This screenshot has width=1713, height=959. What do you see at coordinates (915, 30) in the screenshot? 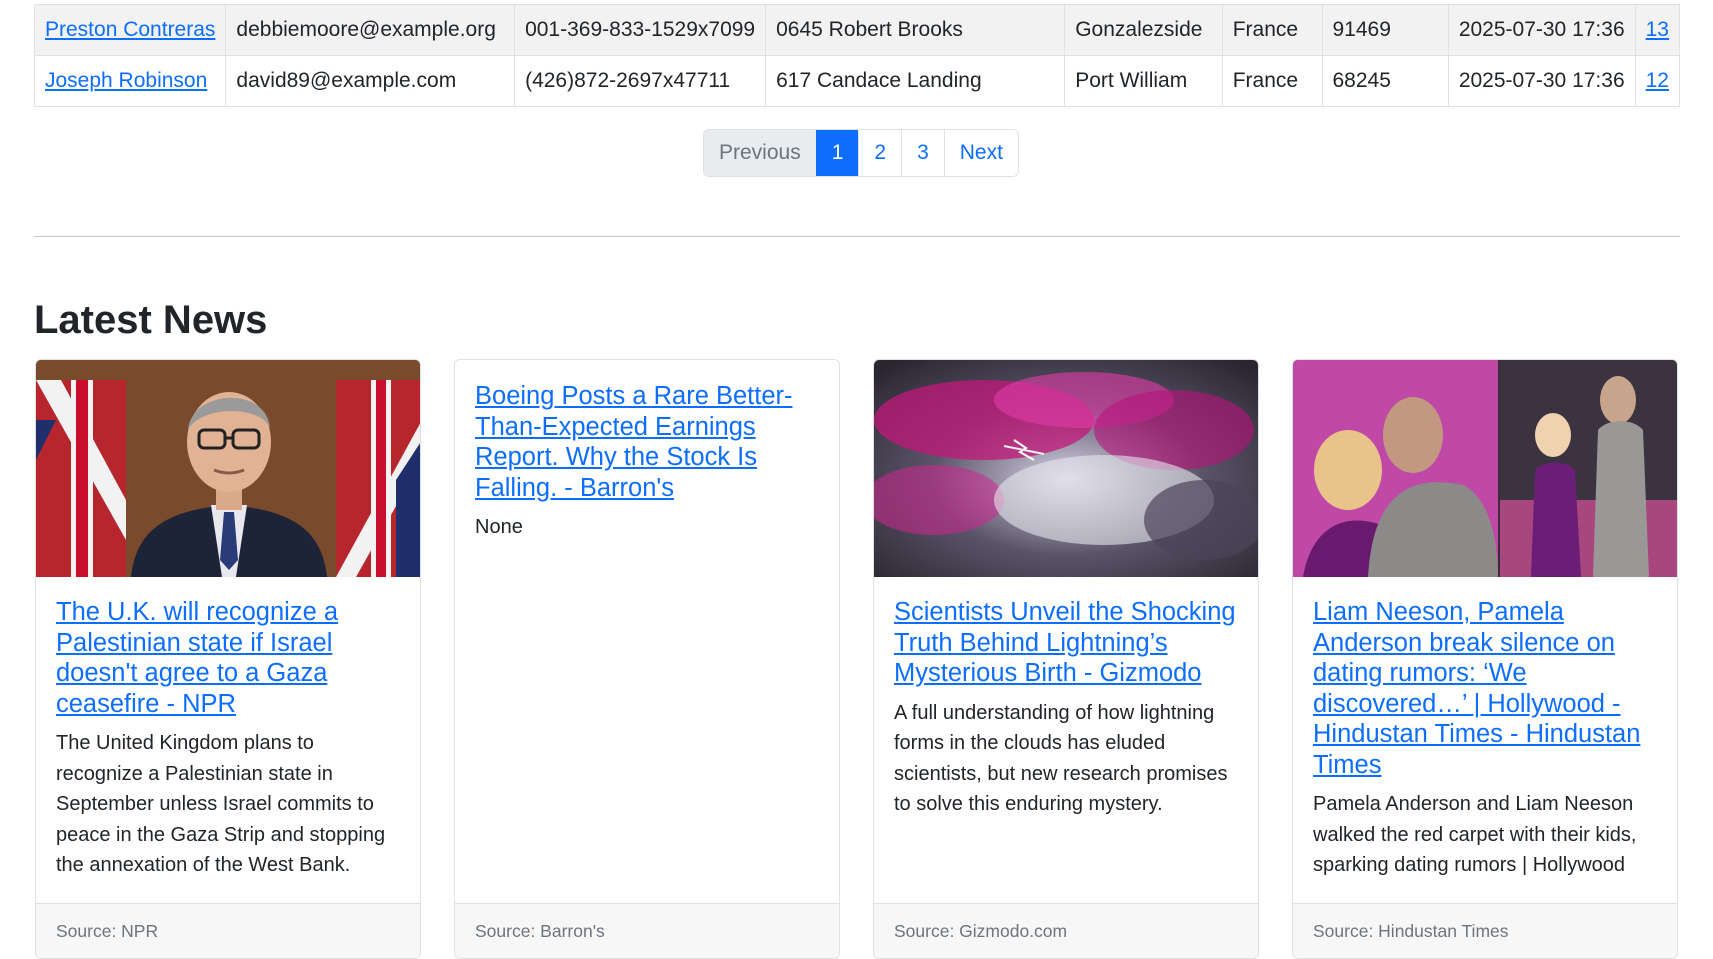
I see `address-cell: 0645 Robert Brooks` at bounding box center [915, 30].